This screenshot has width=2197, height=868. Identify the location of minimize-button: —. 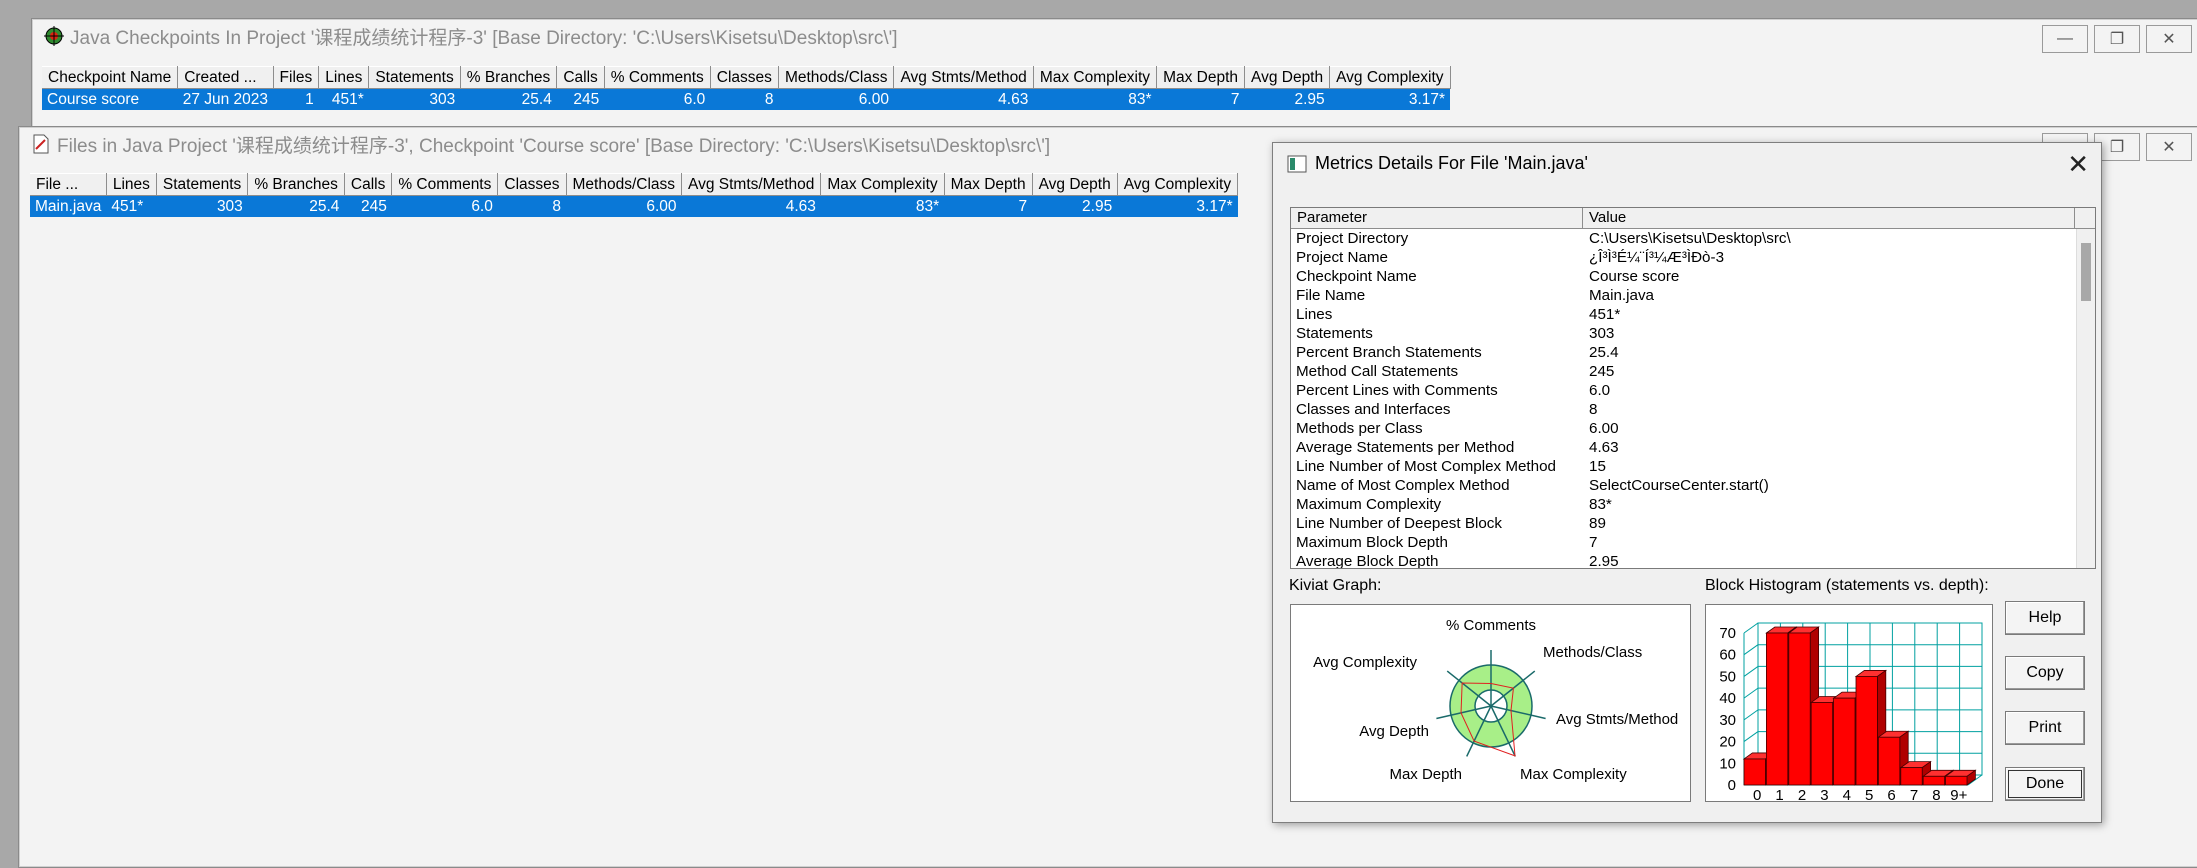
(2065, 39).